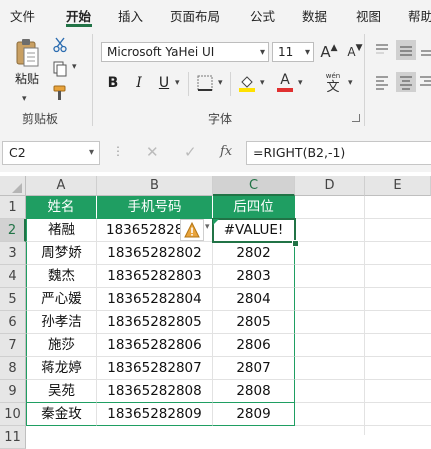 The width and height of the screenshot is (431, 449). What do you see at coordinates (118, 151) in the screenshot?
I see `formula-bar-drag-handle: ⋮` at bounding box center [118, 151].